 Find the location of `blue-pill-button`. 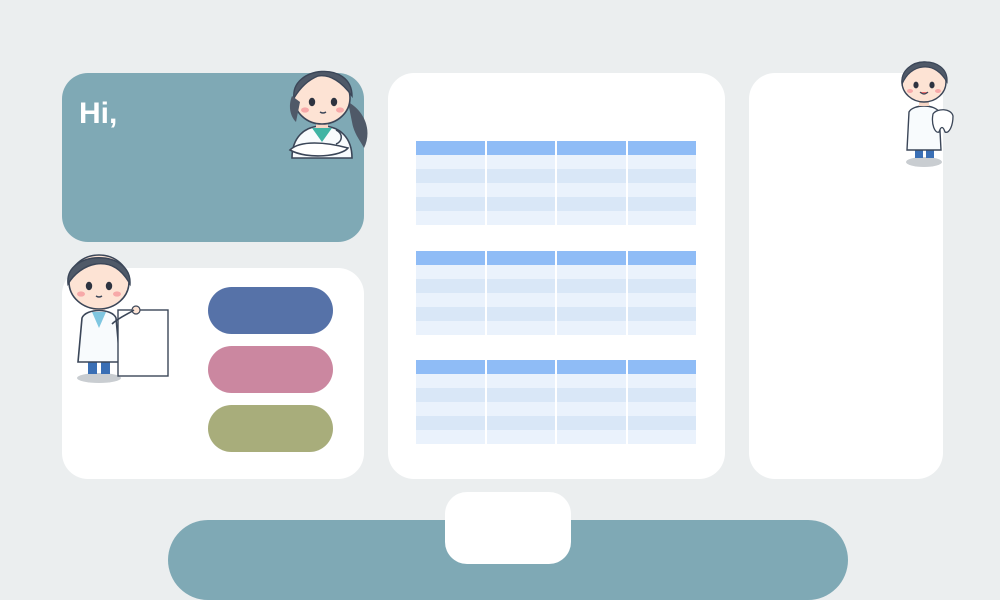

blue-pill-button is located at coordinates (270, 310).